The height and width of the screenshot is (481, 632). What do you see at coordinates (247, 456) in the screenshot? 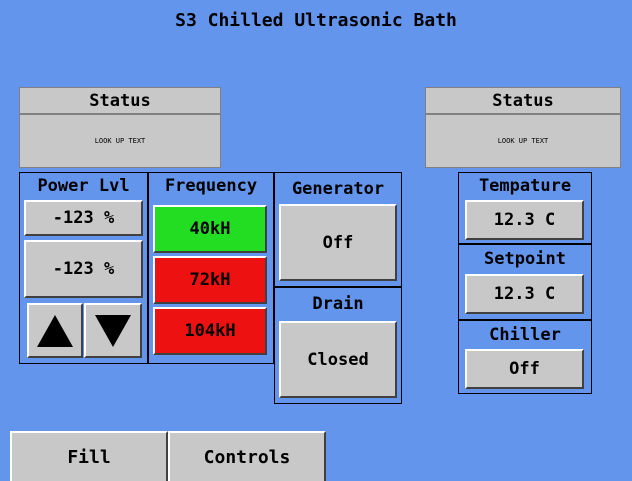
I see `tab-controls: Controls` at bounding box center [247, 456].